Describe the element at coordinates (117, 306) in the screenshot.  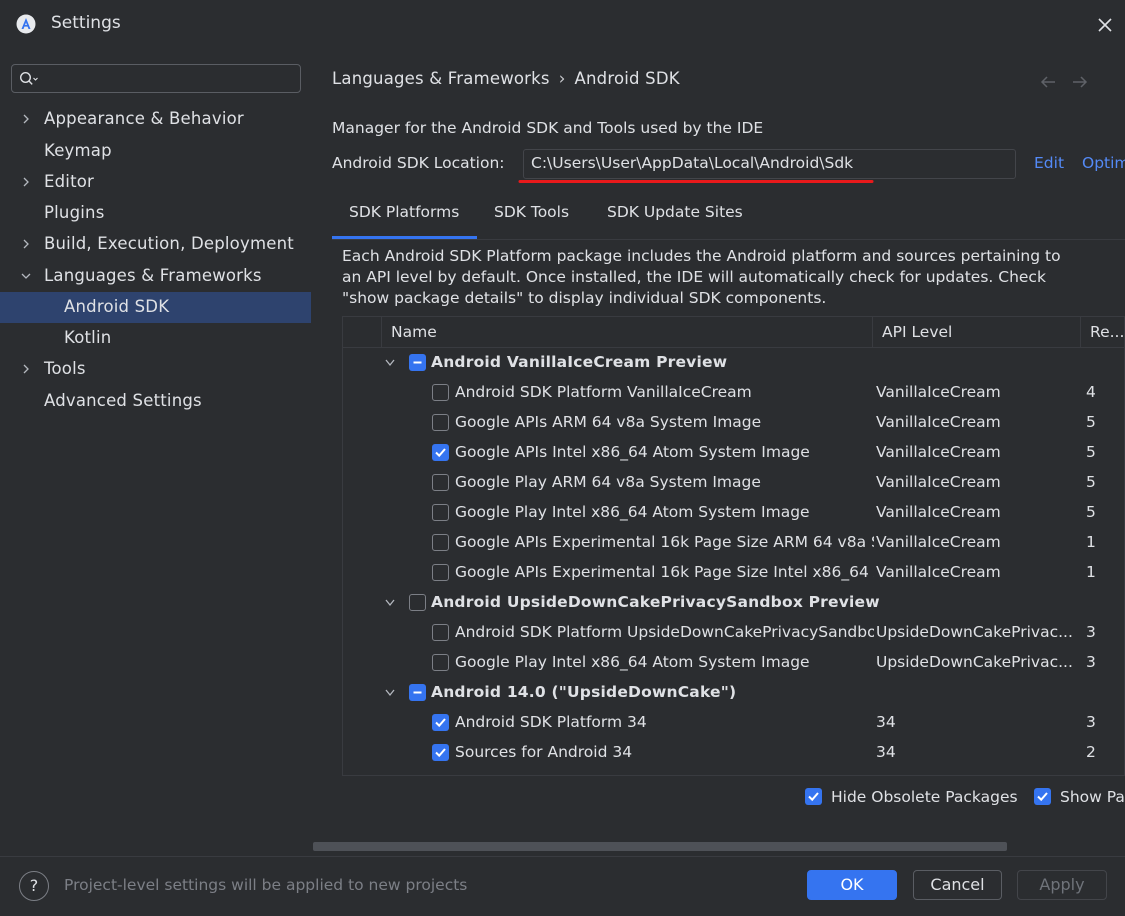
I see `sidebar-item-label: Android SDK` at that location.